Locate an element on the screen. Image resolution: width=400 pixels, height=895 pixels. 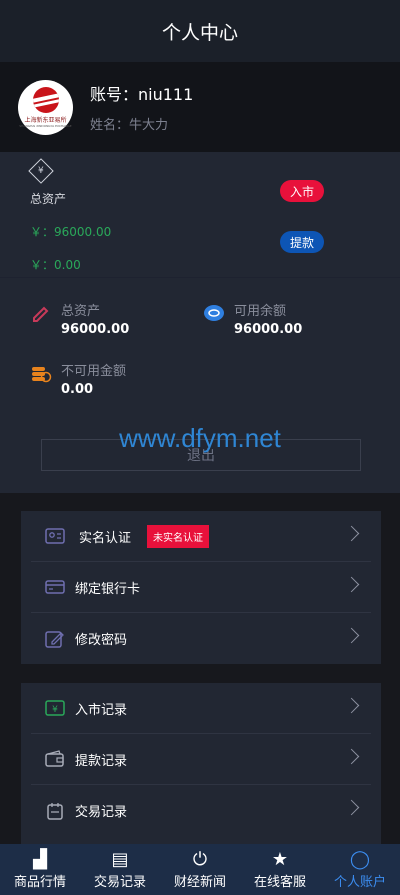
tab-label: 商品行情 is located at coordinates (39, 882).